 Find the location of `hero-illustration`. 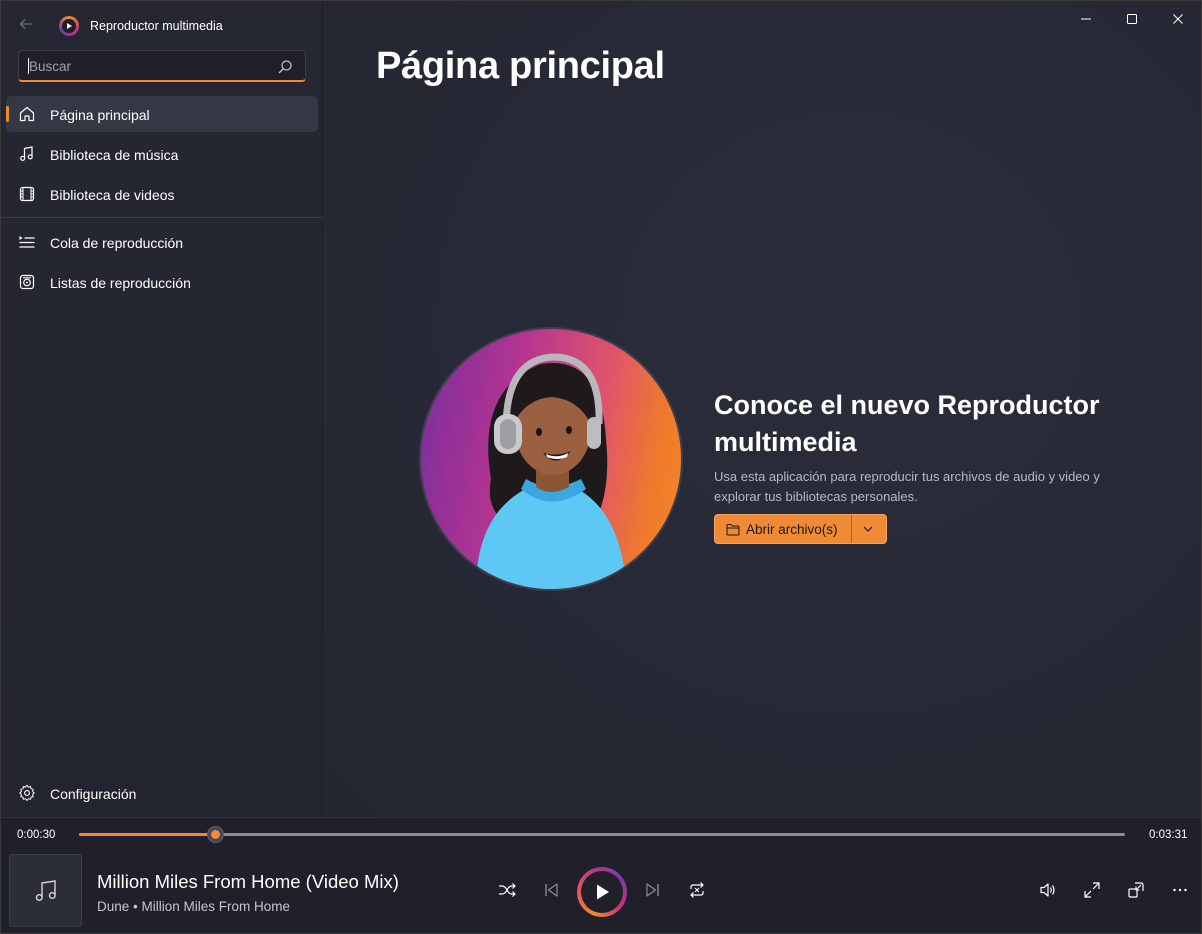

hero-illustration is located at coordinates (551, 459).